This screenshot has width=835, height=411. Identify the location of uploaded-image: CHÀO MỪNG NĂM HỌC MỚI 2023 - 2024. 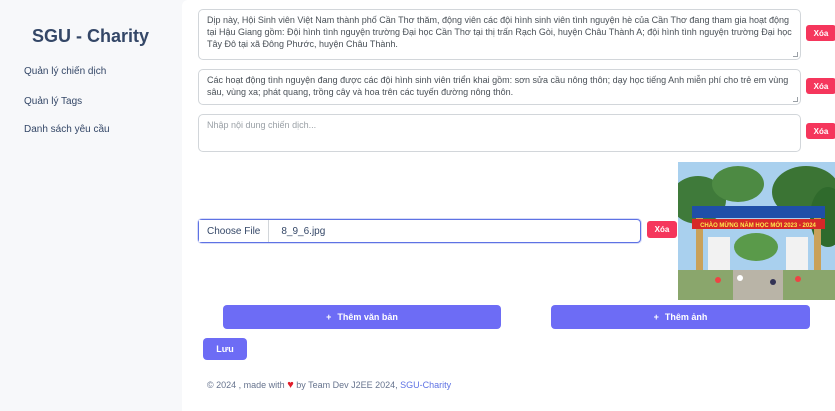
(756, 231).